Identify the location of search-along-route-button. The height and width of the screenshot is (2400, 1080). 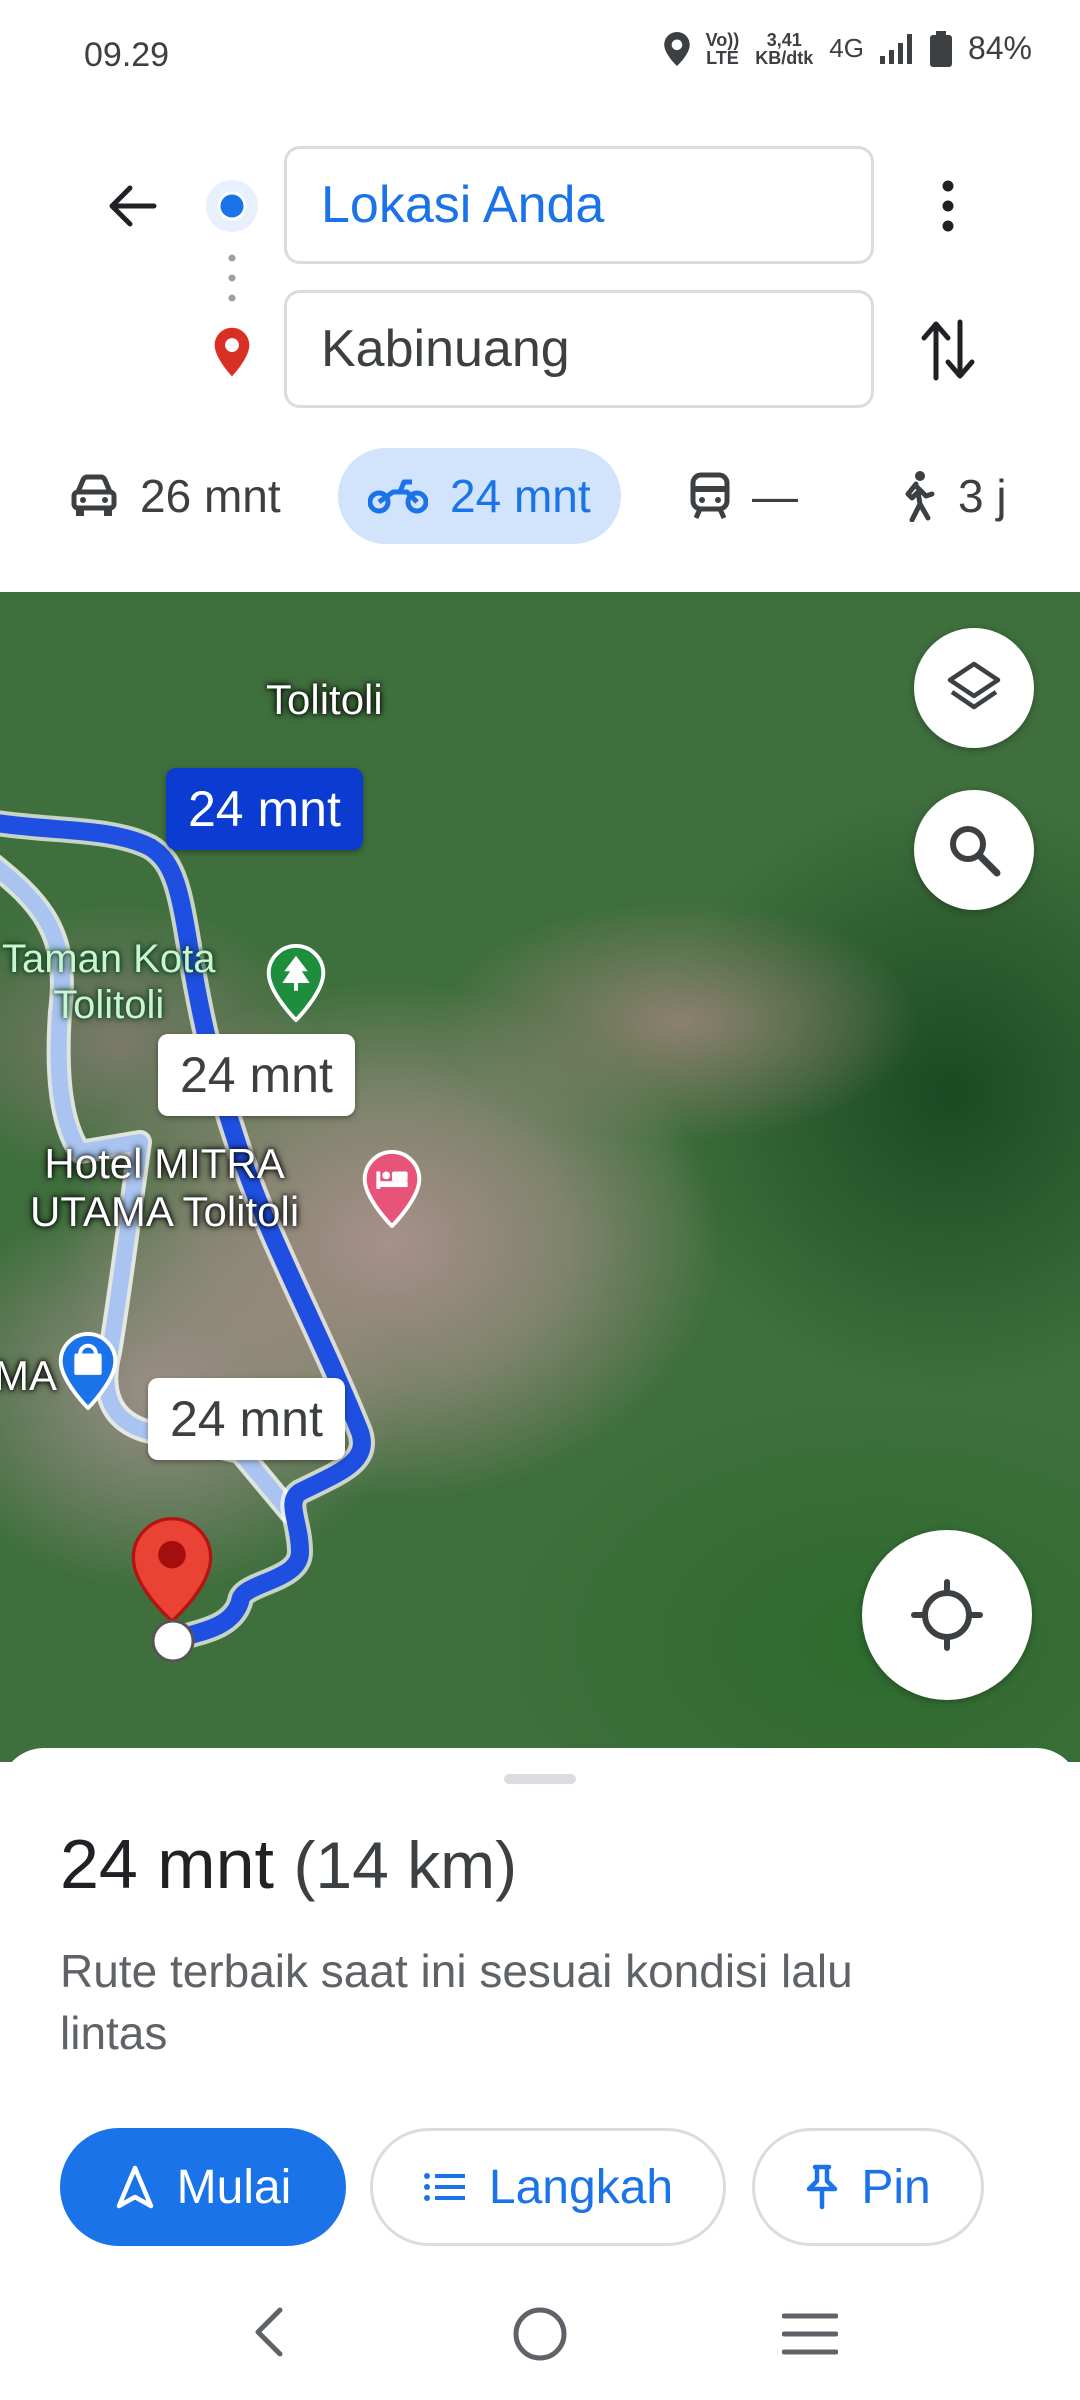
(974, 850).